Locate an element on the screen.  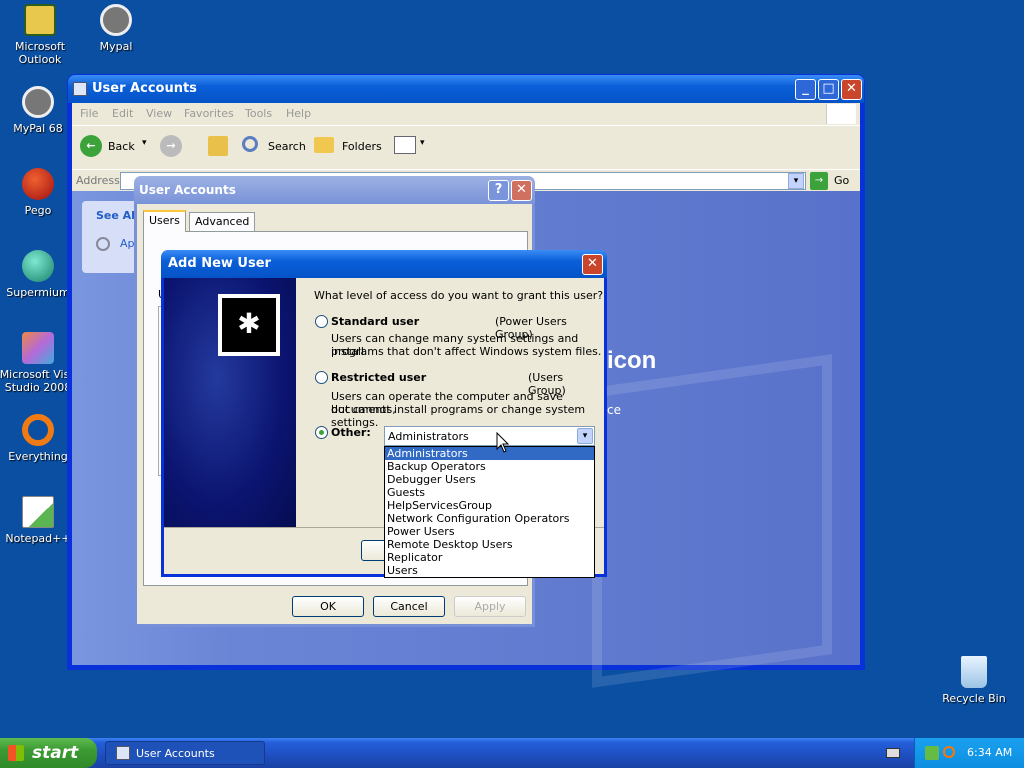
ok-button: OK is located at coordinates (328, 606).